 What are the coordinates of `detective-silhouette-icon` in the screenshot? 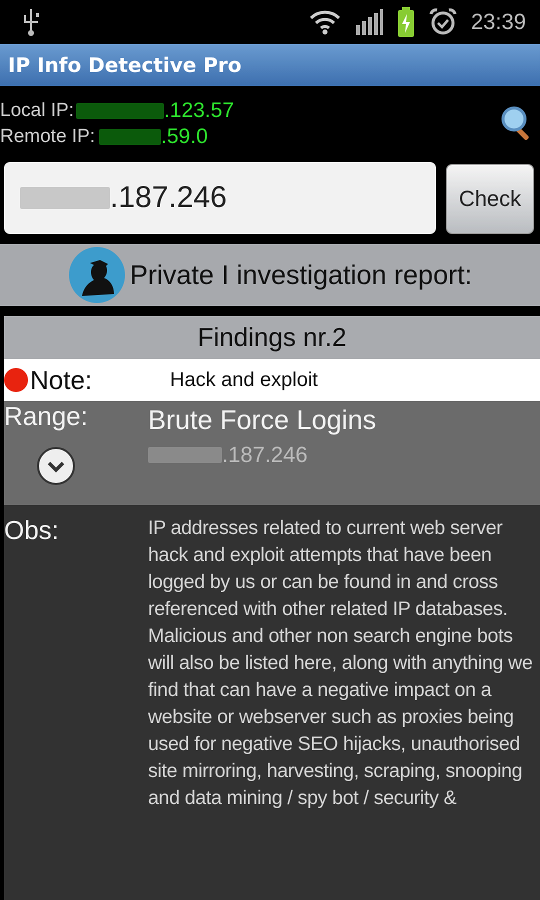 It's located at (97, 275).